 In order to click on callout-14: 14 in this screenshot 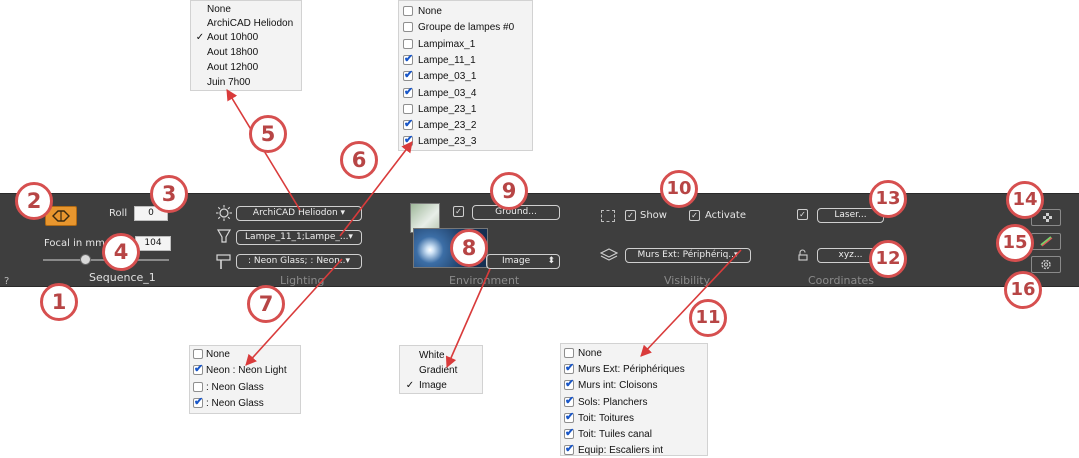, I will do `click(1025, 200)`.